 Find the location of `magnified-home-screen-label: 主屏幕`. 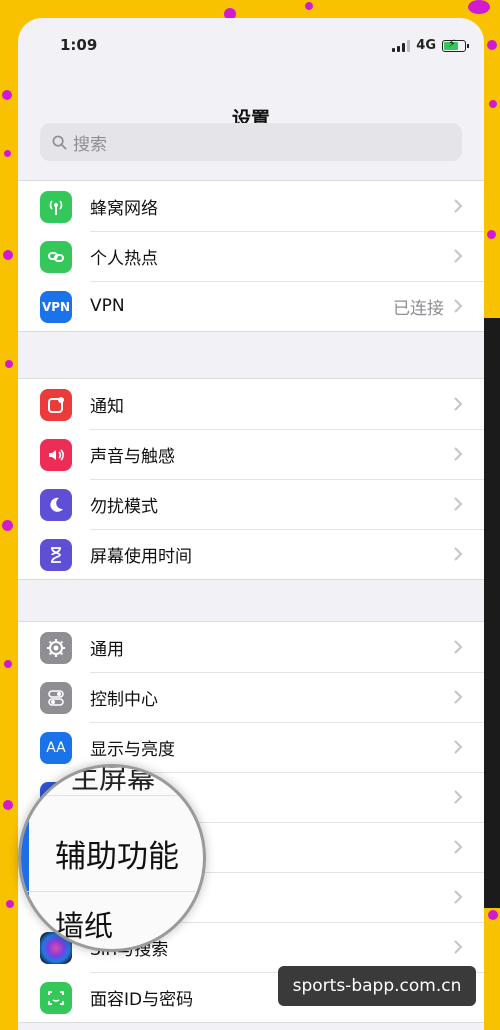

magnified-home-screen-label: 主屏幕 is located at coordinates (113, 779).